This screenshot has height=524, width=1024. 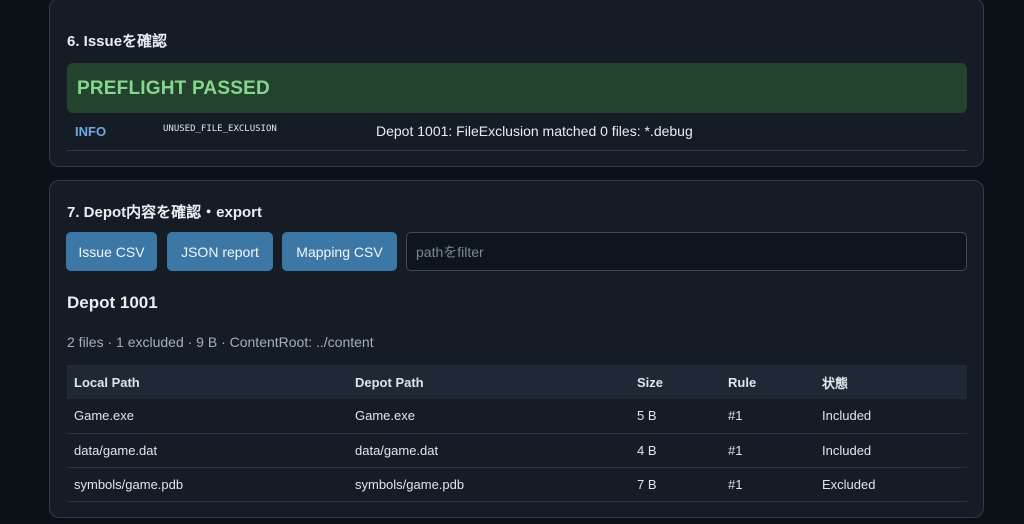 What do you see at coordinates (517, 88) in the screenshot?
I see `preflight-status-banner: PREFLIGHT PASSED` at bounding box center [517, 88].